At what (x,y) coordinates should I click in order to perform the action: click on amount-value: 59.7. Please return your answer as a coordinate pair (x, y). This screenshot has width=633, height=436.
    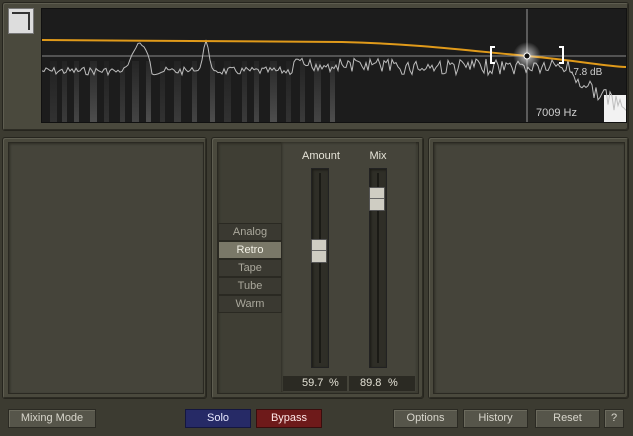
    Looking at the image, I should click on (313, 383).